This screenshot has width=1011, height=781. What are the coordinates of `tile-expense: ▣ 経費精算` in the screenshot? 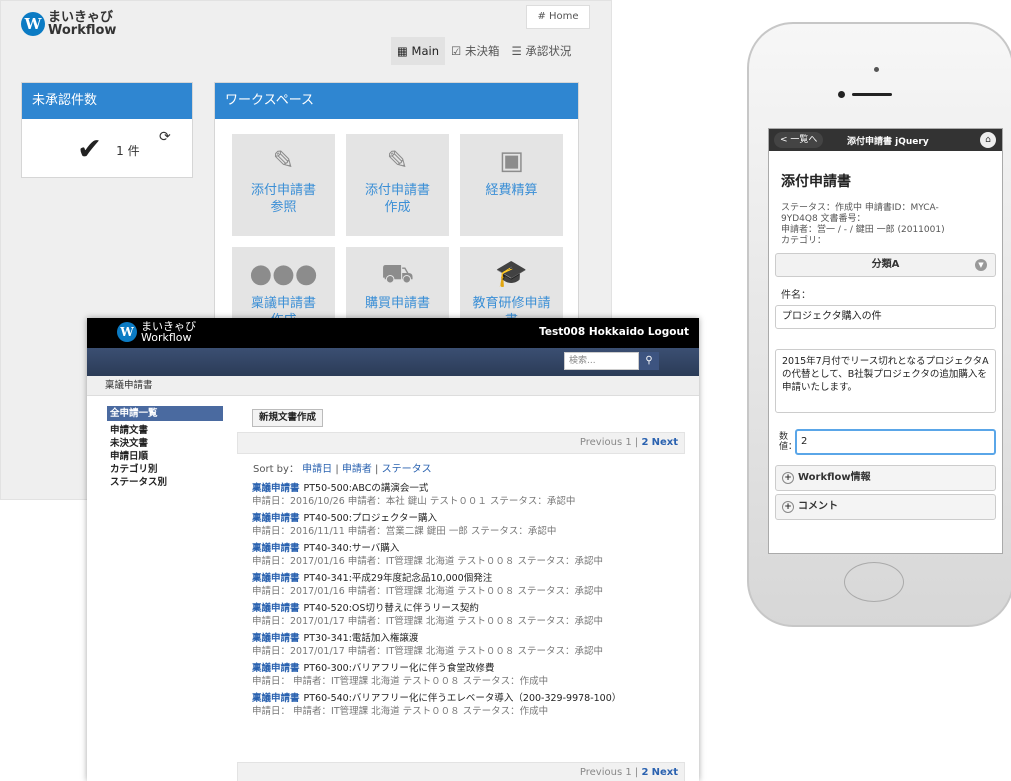 It's located at (511, 185).